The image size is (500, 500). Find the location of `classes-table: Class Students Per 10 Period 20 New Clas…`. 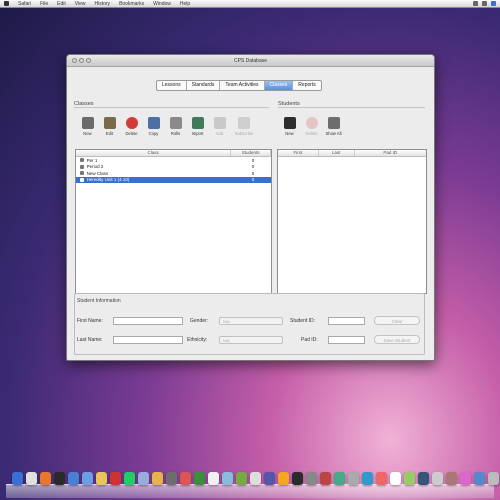

classes-table: Class Students Per 10 Period 20 New Clas… is located at coordinates (173, 221).